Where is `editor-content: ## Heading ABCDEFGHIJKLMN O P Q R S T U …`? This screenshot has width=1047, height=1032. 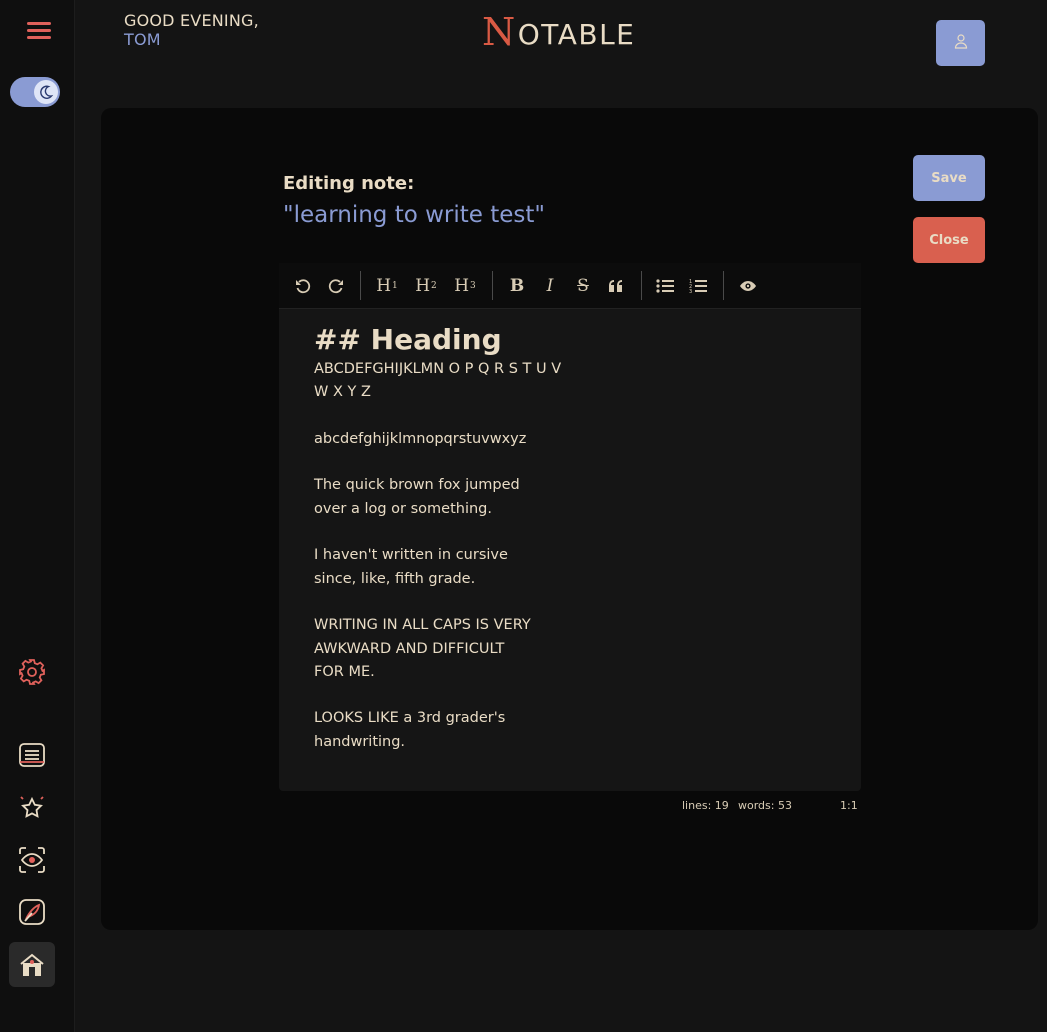 editor-content: ## Heading ABCDEFGHIJKLMN O P Q R S T U … is located at coordinates (449, 538).